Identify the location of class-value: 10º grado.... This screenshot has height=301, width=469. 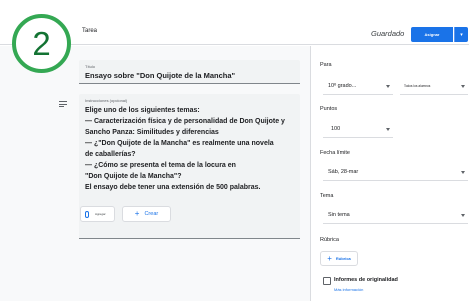
(342, 86).